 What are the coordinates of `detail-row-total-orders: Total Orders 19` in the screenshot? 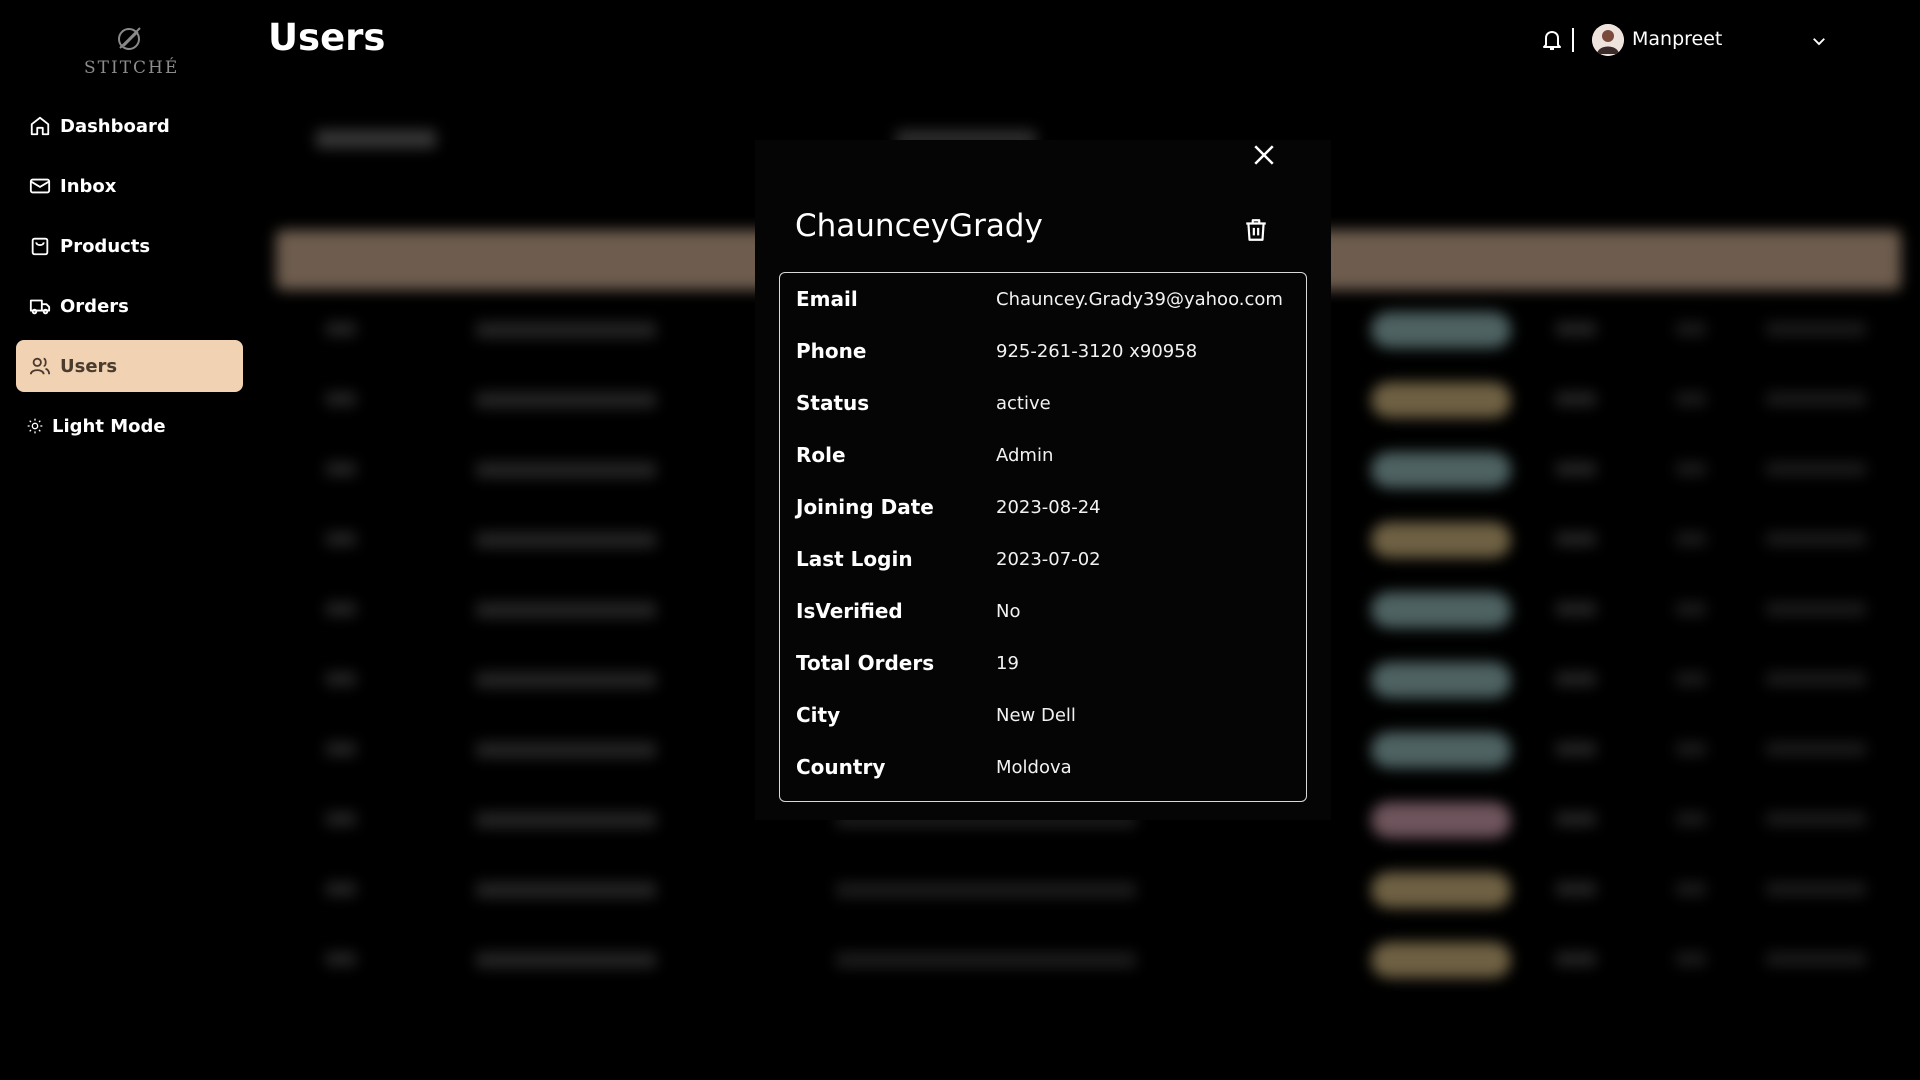 It's located at (1043, 665).